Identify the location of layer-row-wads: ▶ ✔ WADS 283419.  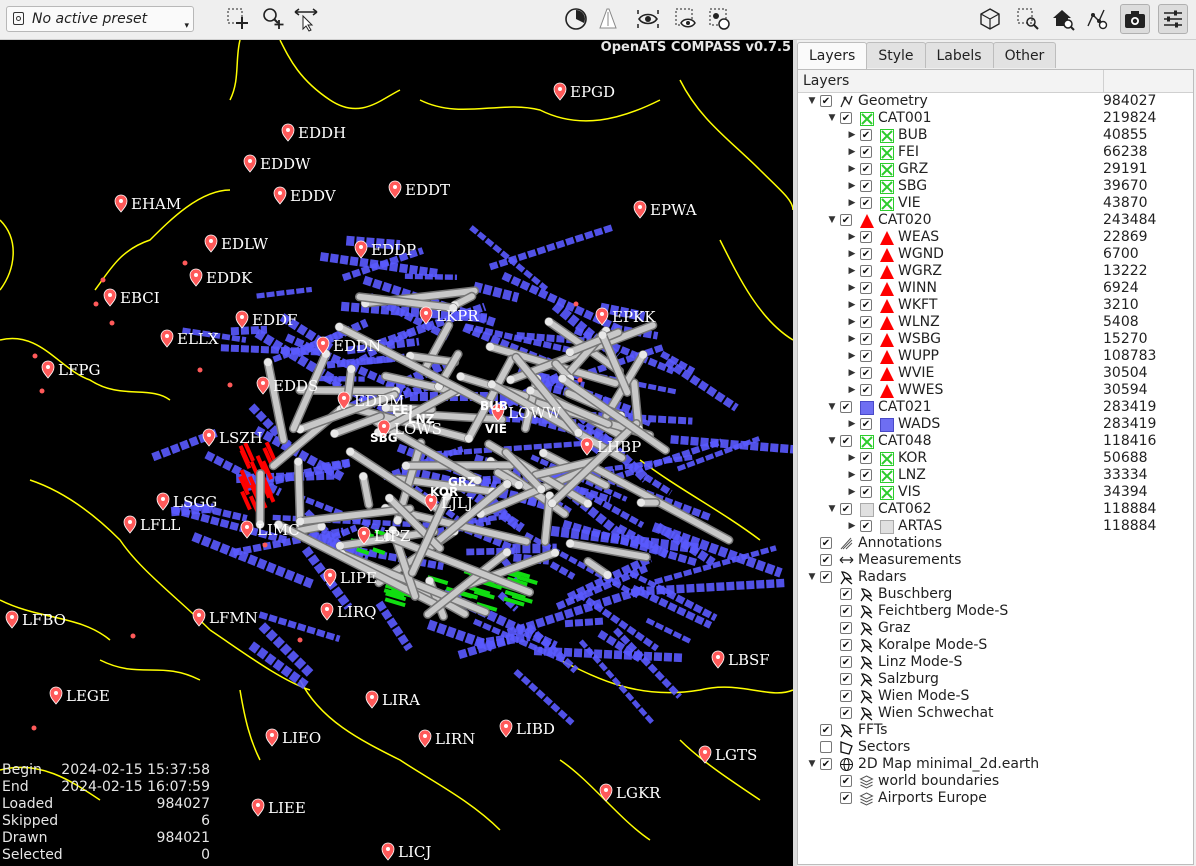
(995, 424).